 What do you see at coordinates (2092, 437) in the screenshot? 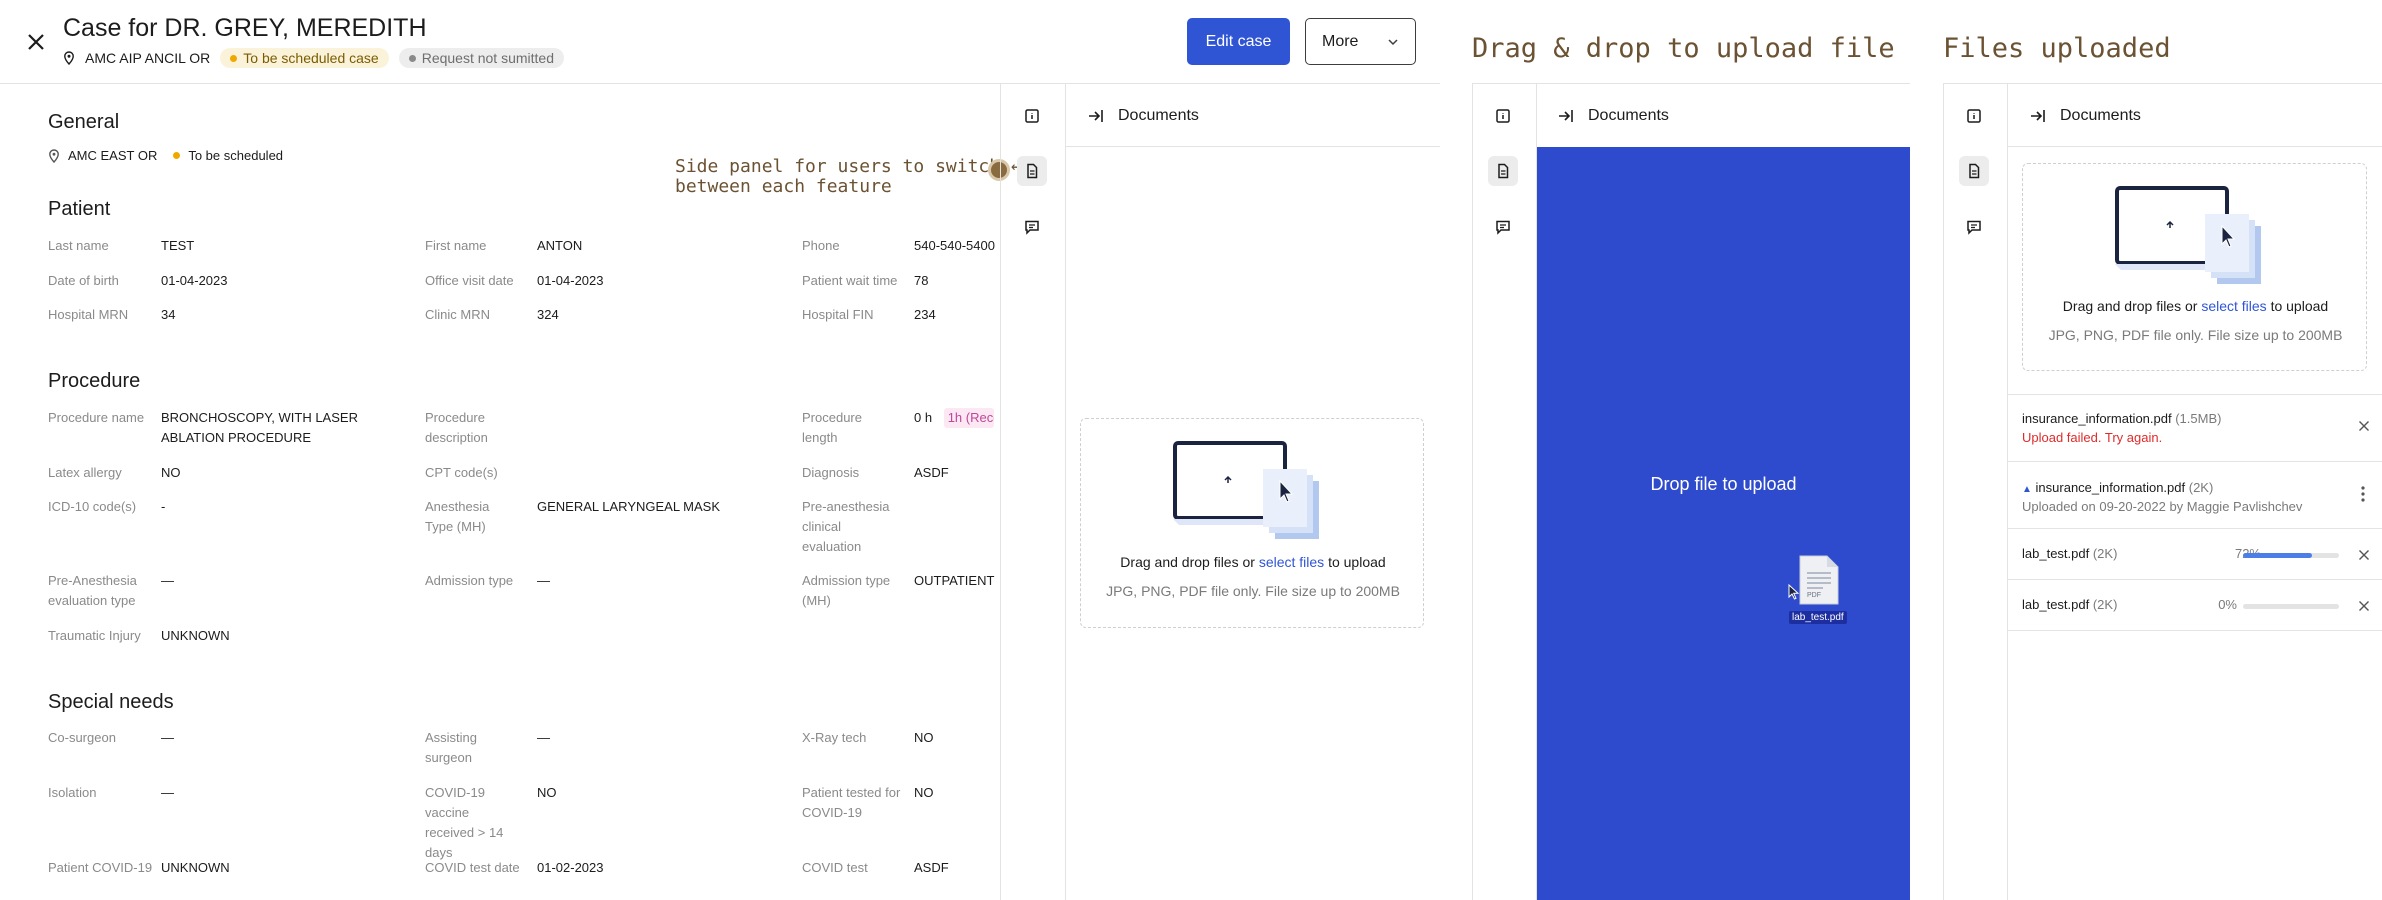
I see `upload-error-link: Upload failed. Try again.` at bounding box center [2092, 437].